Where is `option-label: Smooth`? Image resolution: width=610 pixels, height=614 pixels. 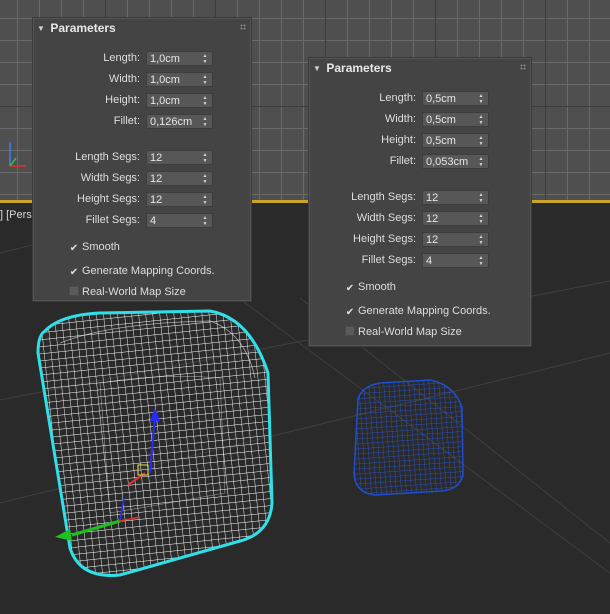 option-label: Smooth is located at coordinates (377, 287).